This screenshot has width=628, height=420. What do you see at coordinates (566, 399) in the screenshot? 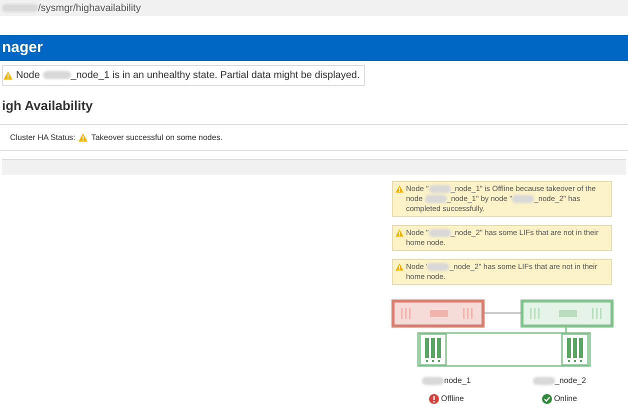
I see `node-status: Online` at bounding box center [566, 399].